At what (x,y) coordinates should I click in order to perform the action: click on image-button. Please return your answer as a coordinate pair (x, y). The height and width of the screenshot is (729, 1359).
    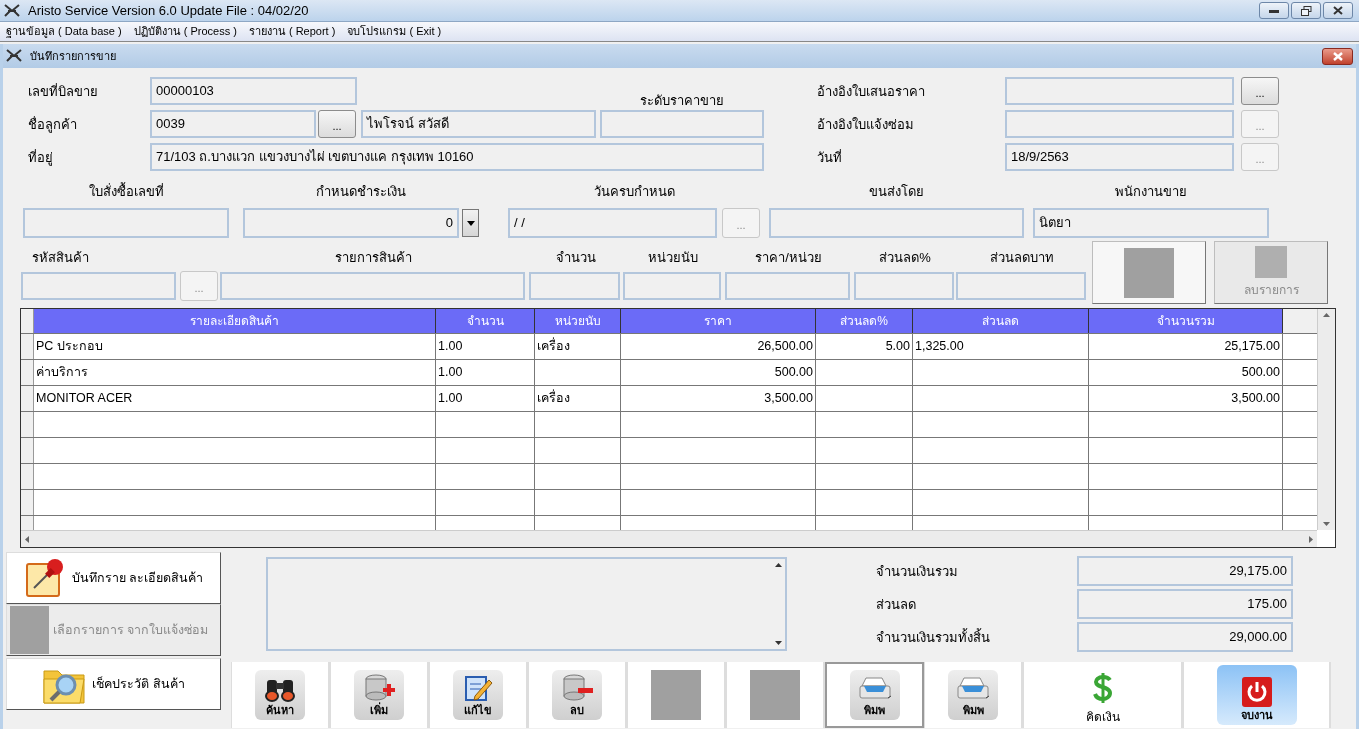
    Looking at the image, I should click on (1149, 272).